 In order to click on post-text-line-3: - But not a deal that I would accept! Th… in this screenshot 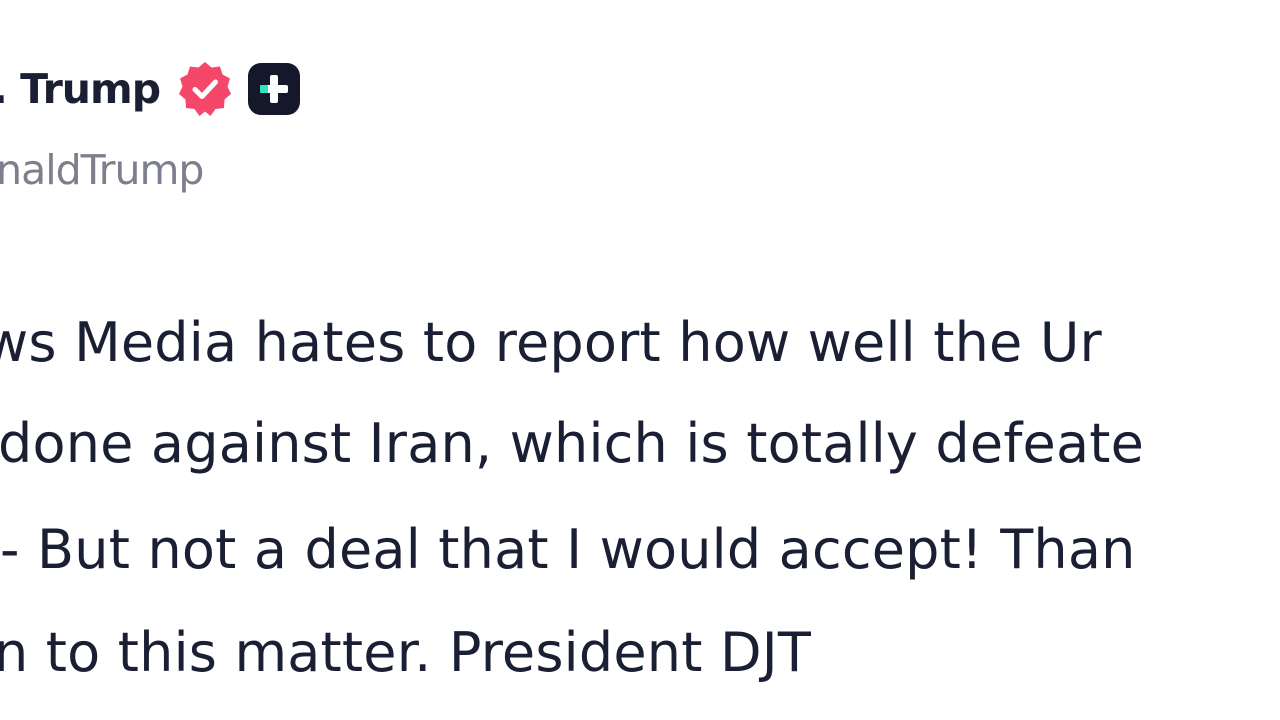, I will do `click(568, 549)`.